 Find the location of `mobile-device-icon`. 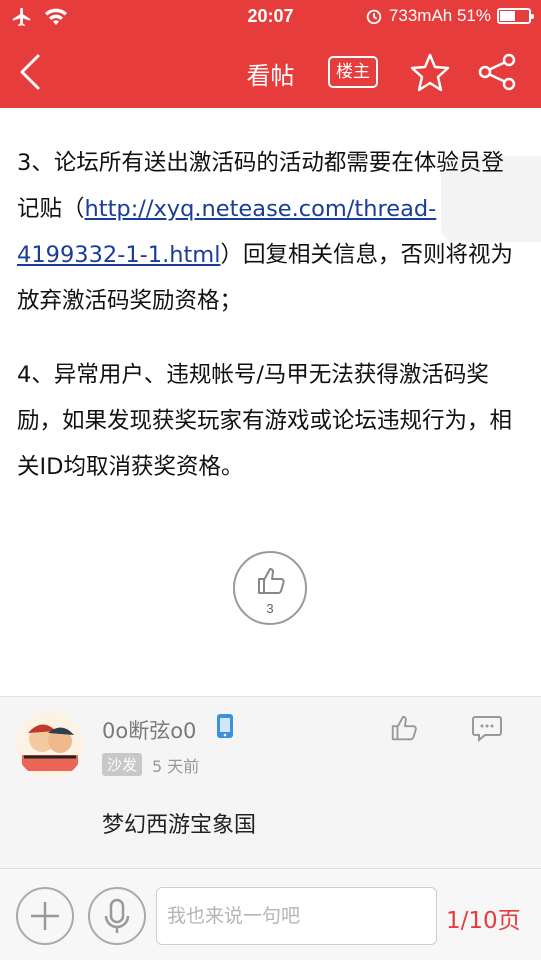

mobile-device-icon is located at coordinates (225, 726).